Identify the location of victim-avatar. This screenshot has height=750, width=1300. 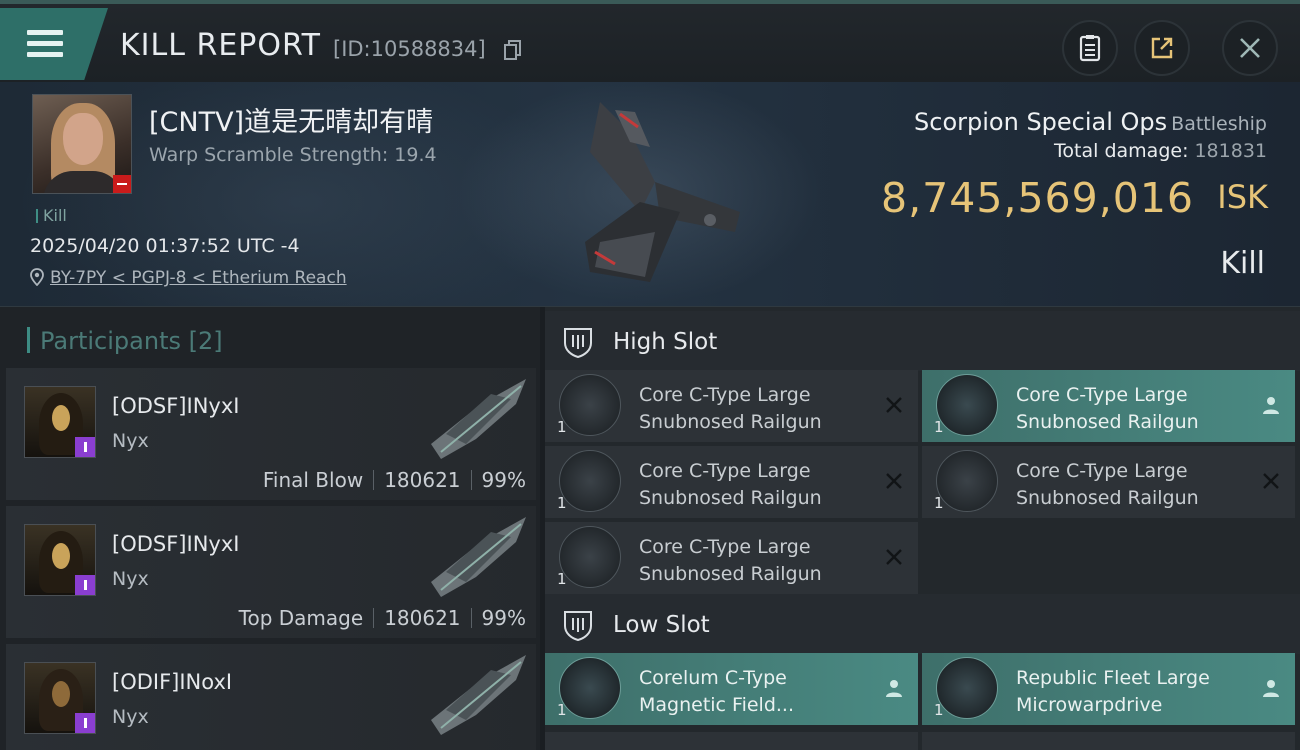
(82, 144).